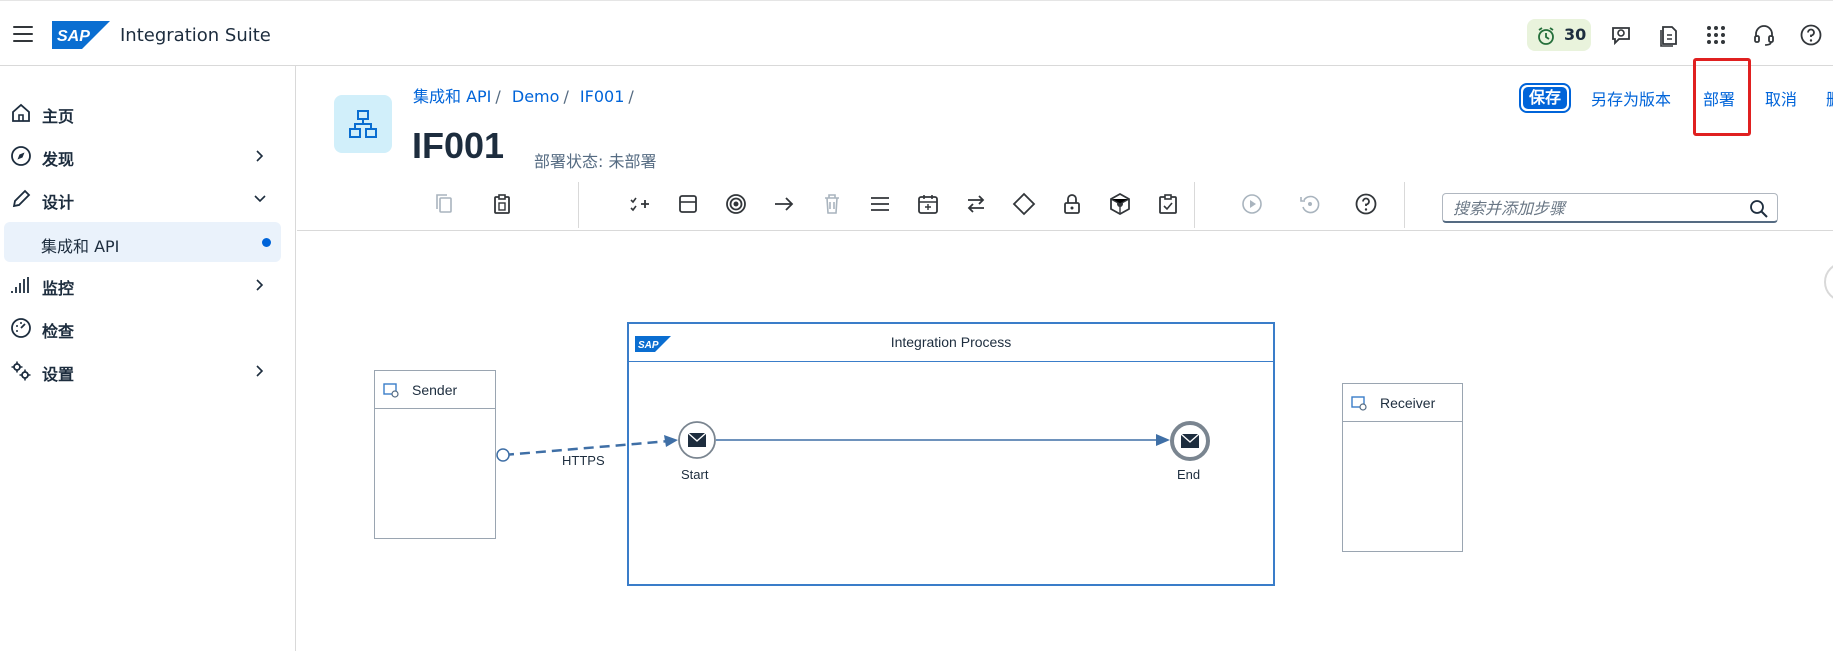 This screenshot has height=651, width=1833. I want to click on save-button-label: 保存, so click(1545, 98).